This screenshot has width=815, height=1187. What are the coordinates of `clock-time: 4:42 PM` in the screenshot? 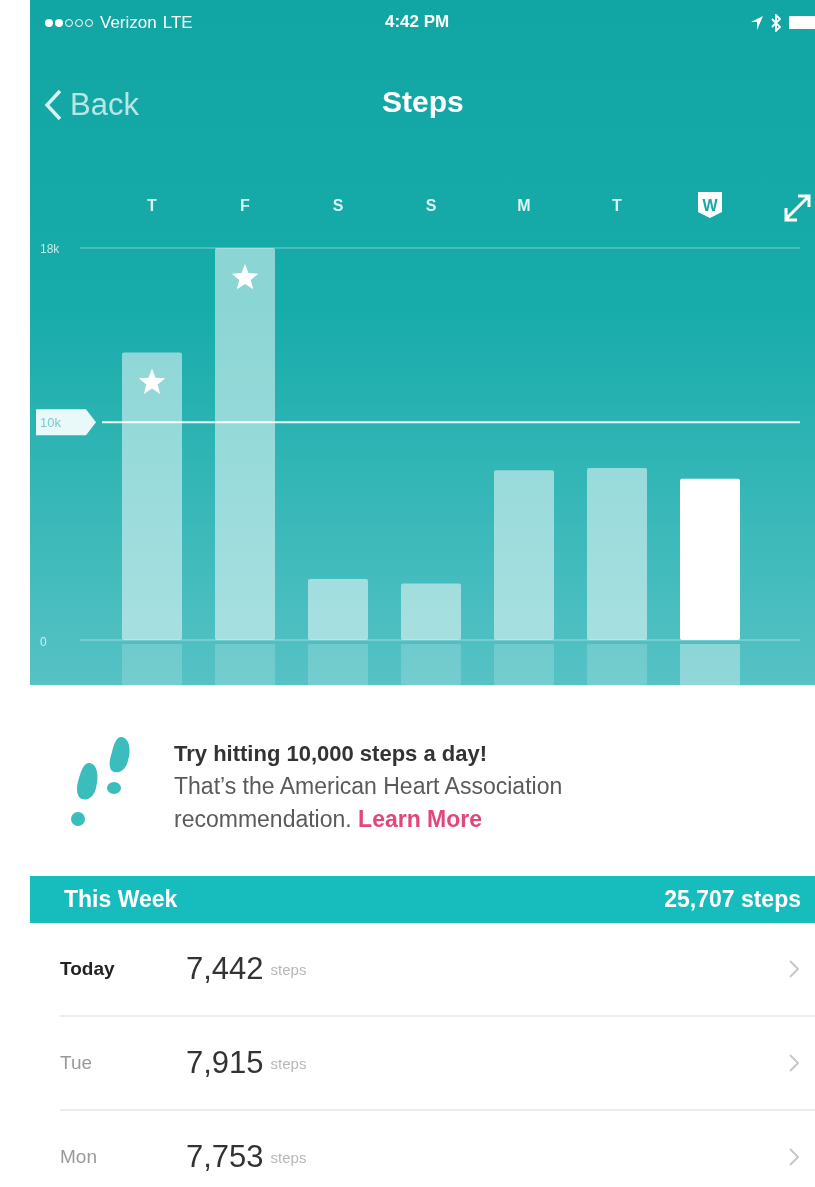 It's located at (417, 22).